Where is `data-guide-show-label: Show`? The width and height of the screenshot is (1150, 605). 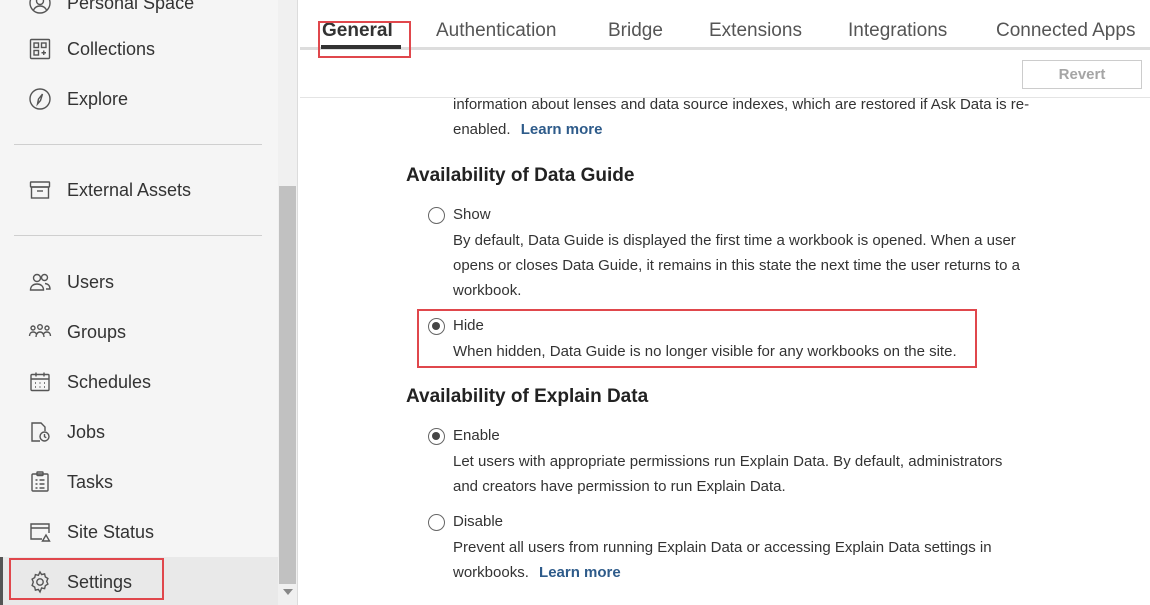 data-guide-show-label: Show is located at coordinates (472, 214).